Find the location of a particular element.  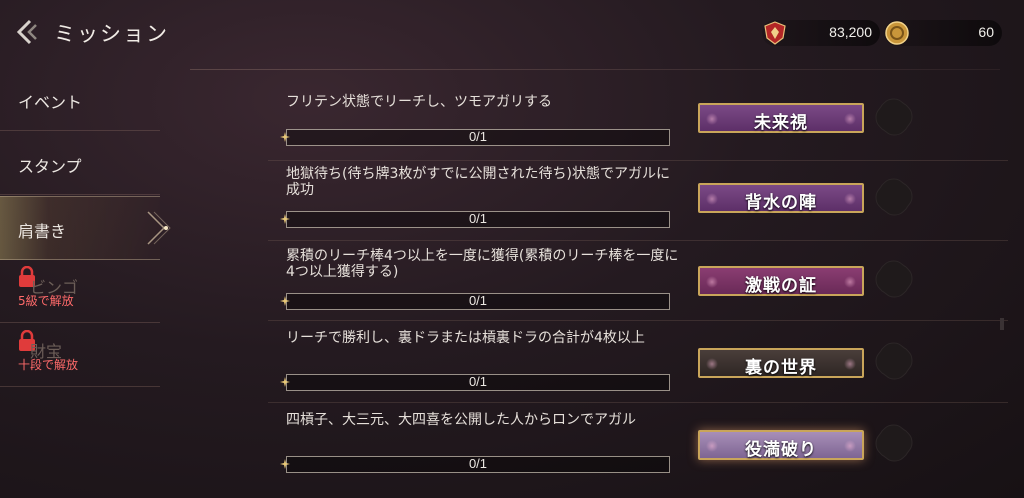

rank-point-icon is located at coordinates (775, 33).